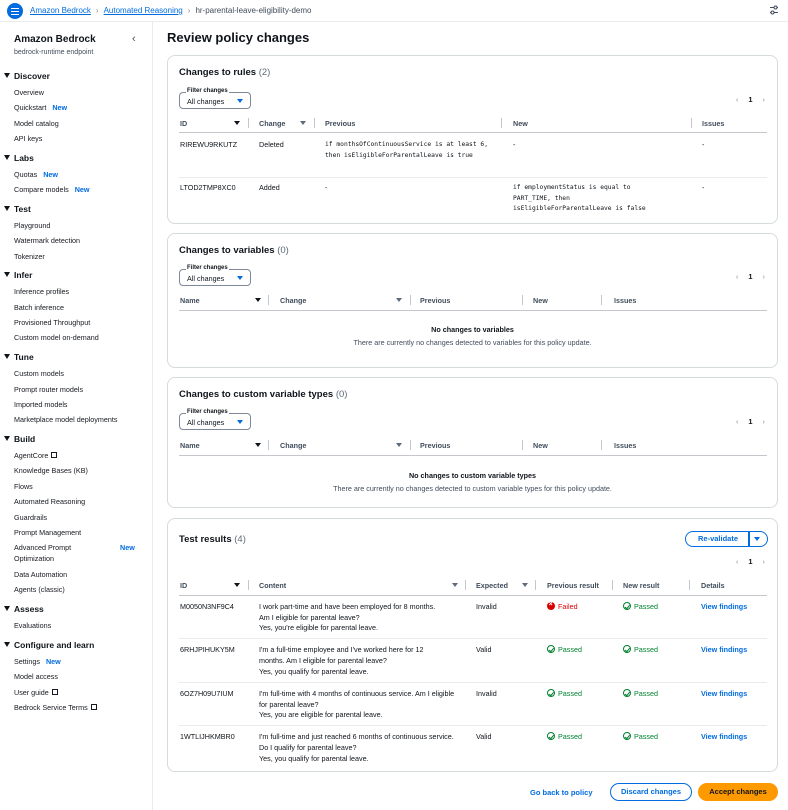  I want to click on nav-item-quickstart: Quickstart New, so click(40, 107).